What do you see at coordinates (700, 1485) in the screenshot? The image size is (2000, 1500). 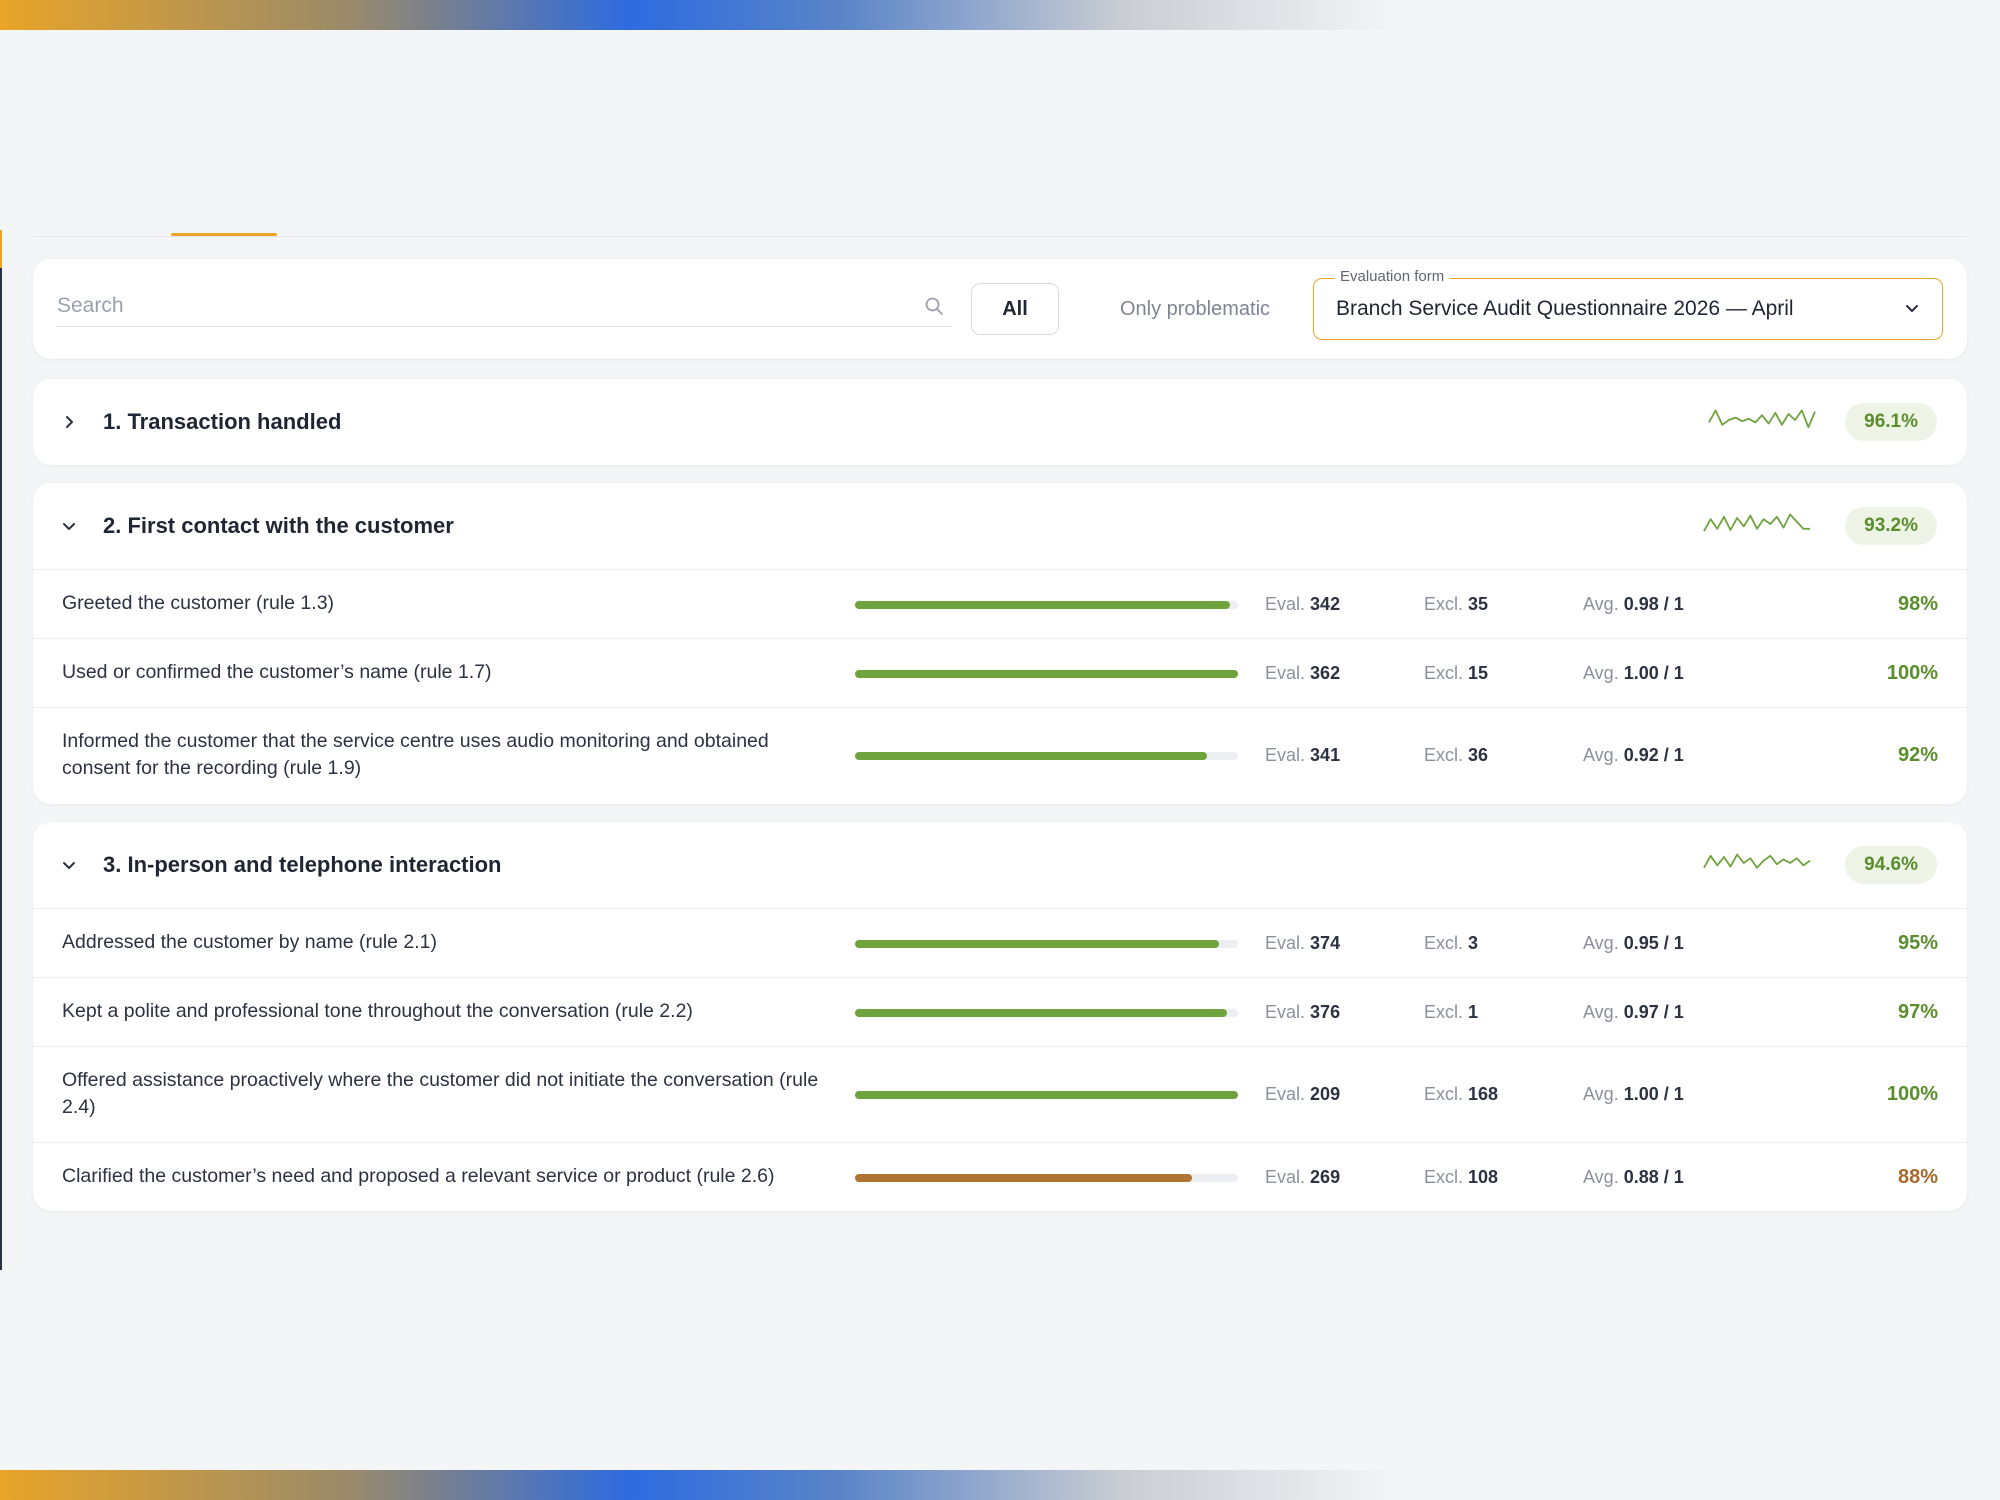 I see `bottom-gradient-bar` at bounding box center [700, 1485].